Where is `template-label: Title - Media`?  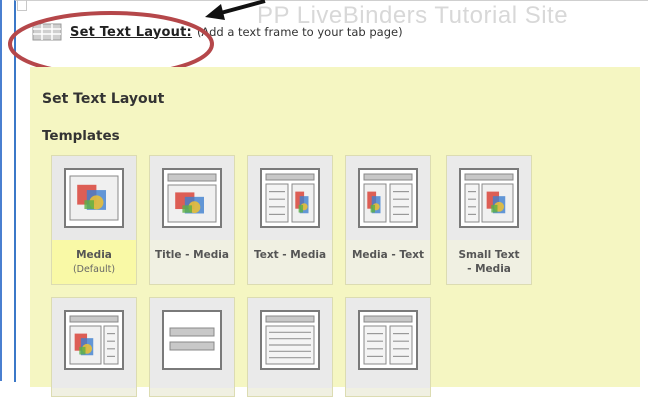 template-label: Title - Media is located at coordinates (192, 255).